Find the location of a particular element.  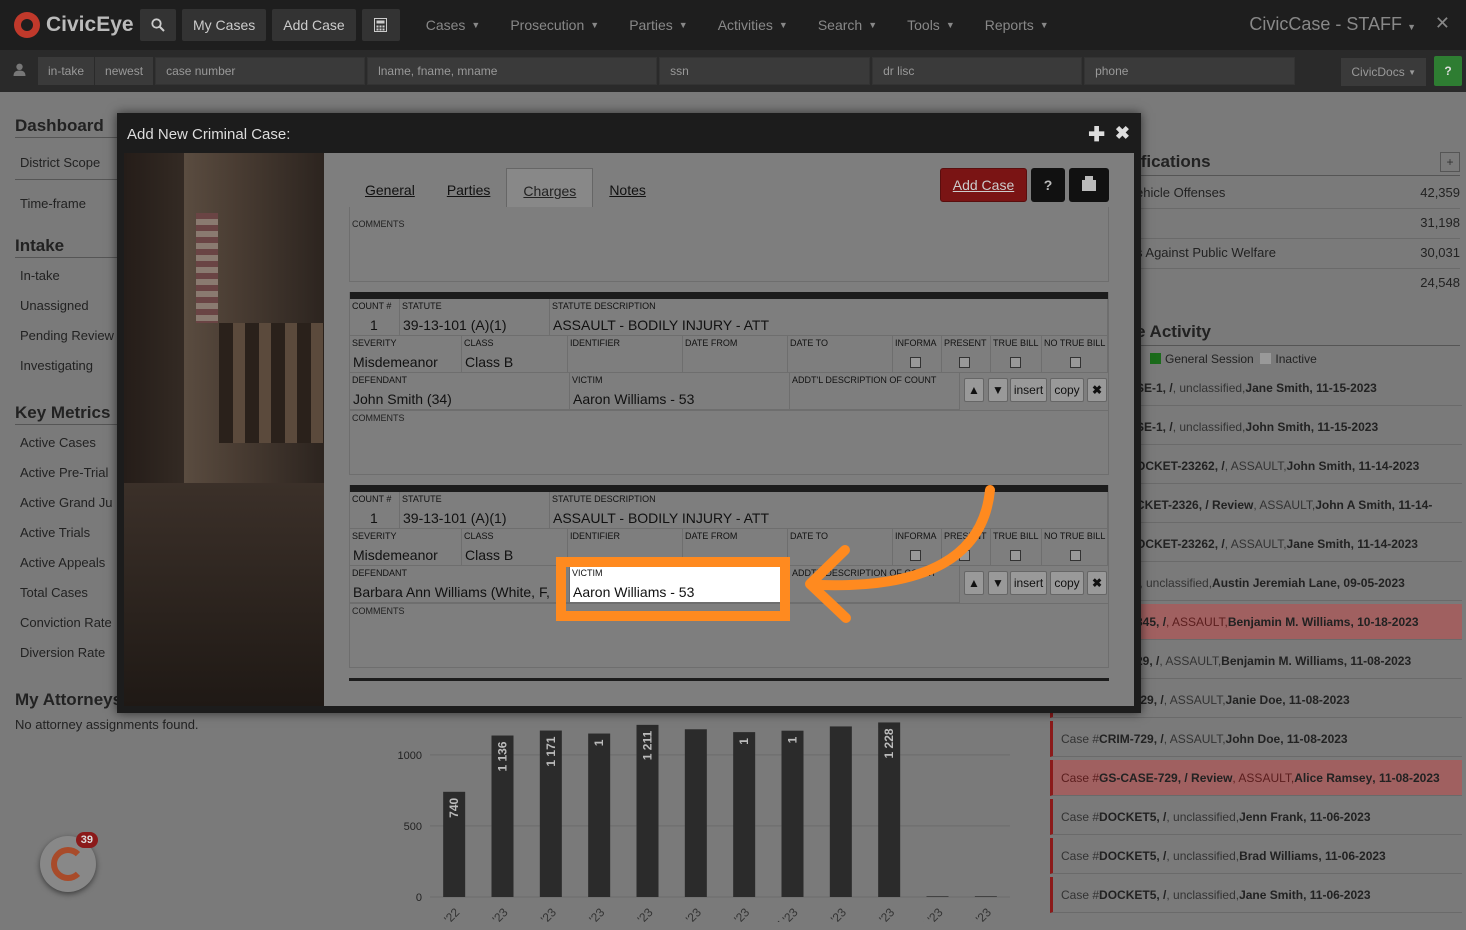

menu-reports: Reports ▼ is located at coordinates (1017, 25).